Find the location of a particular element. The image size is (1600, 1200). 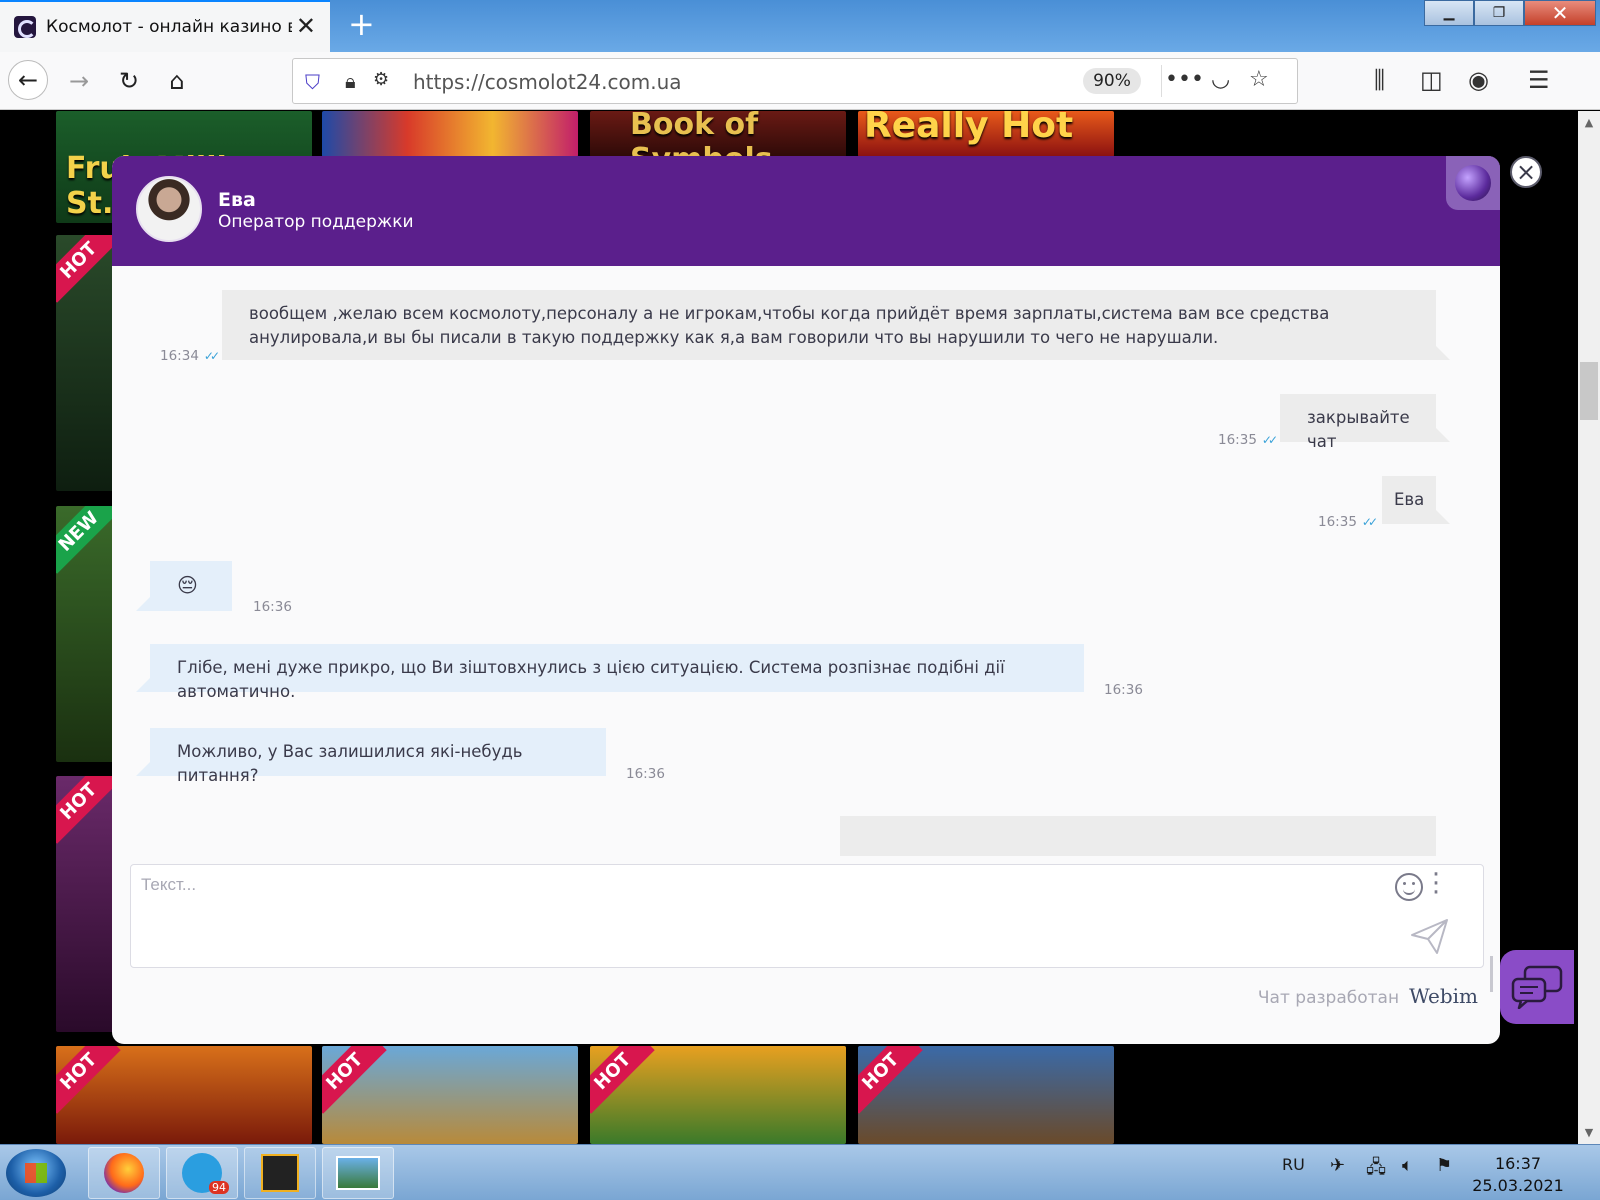

chat-footer: Чат разработан Webim is located at coordinates (1368, 996).